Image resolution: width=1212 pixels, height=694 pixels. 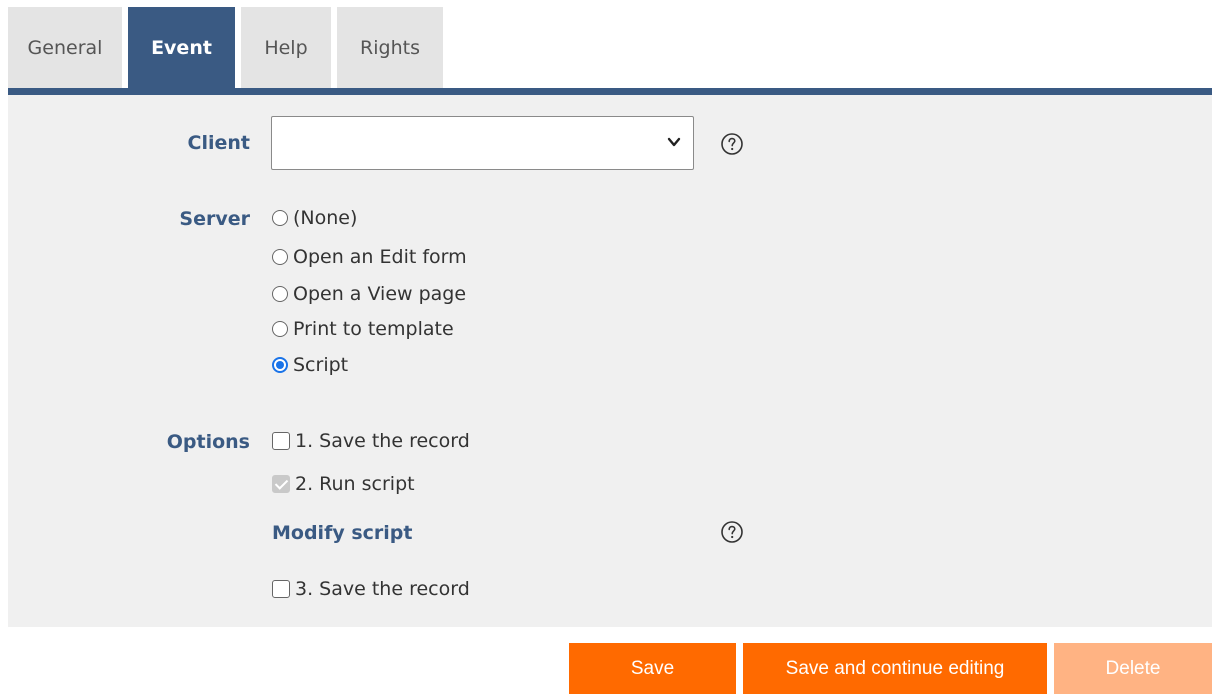 I want to click on option-label: 3. Save the record, so click(x=382, y=589).